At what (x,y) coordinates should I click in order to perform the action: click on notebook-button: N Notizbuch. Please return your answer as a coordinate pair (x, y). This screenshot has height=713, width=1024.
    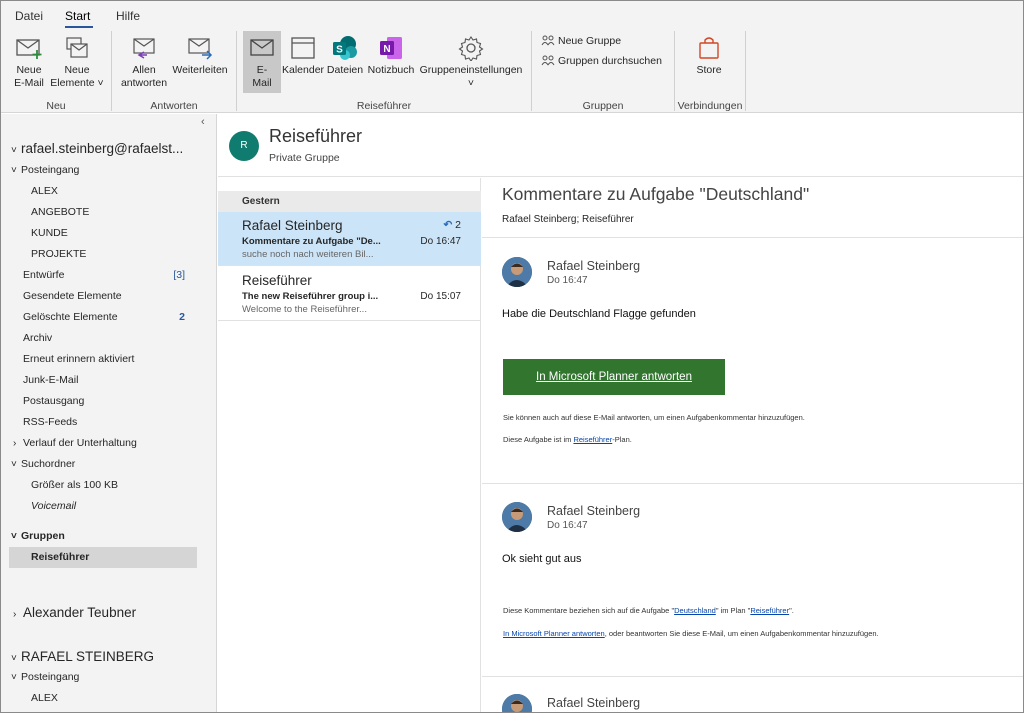
    Looking at the image, I should click on (391, 56).